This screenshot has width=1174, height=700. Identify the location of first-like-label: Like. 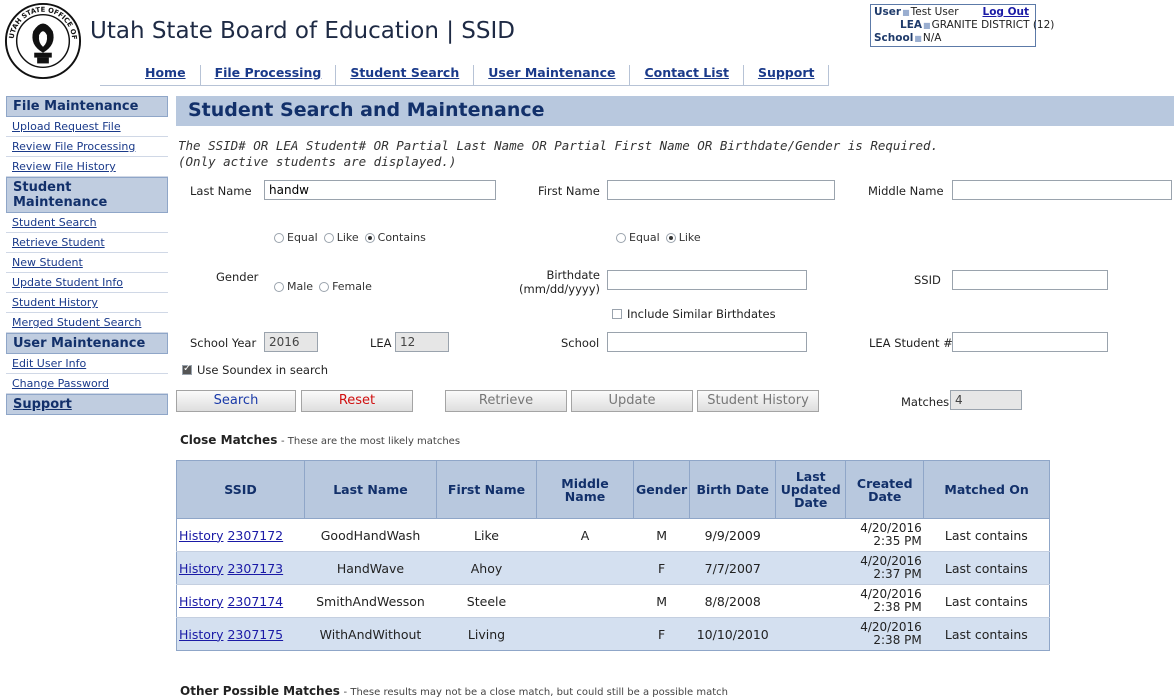
(689, 237).